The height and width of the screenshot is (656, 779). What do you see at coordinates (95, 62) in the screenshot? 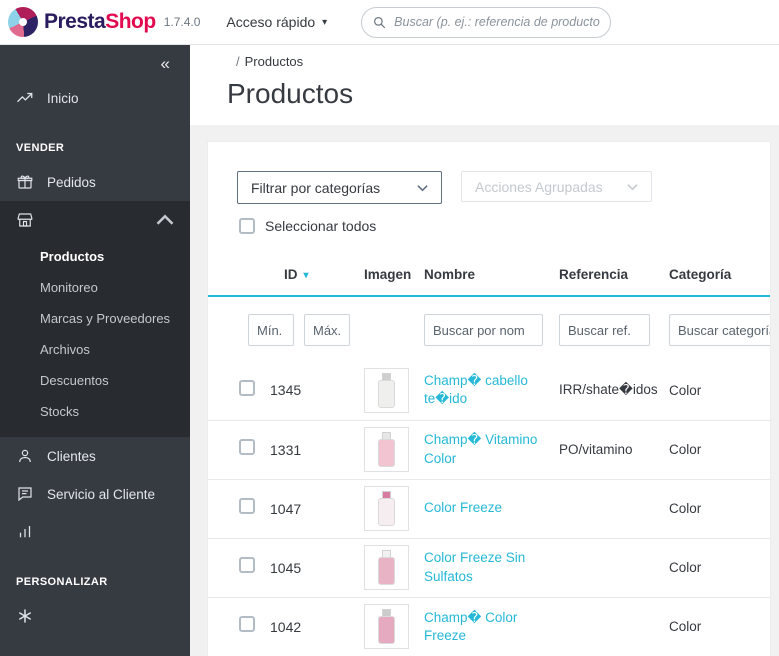
I see `sidebar-collapse-button: «` at bounding box center [95, 62].